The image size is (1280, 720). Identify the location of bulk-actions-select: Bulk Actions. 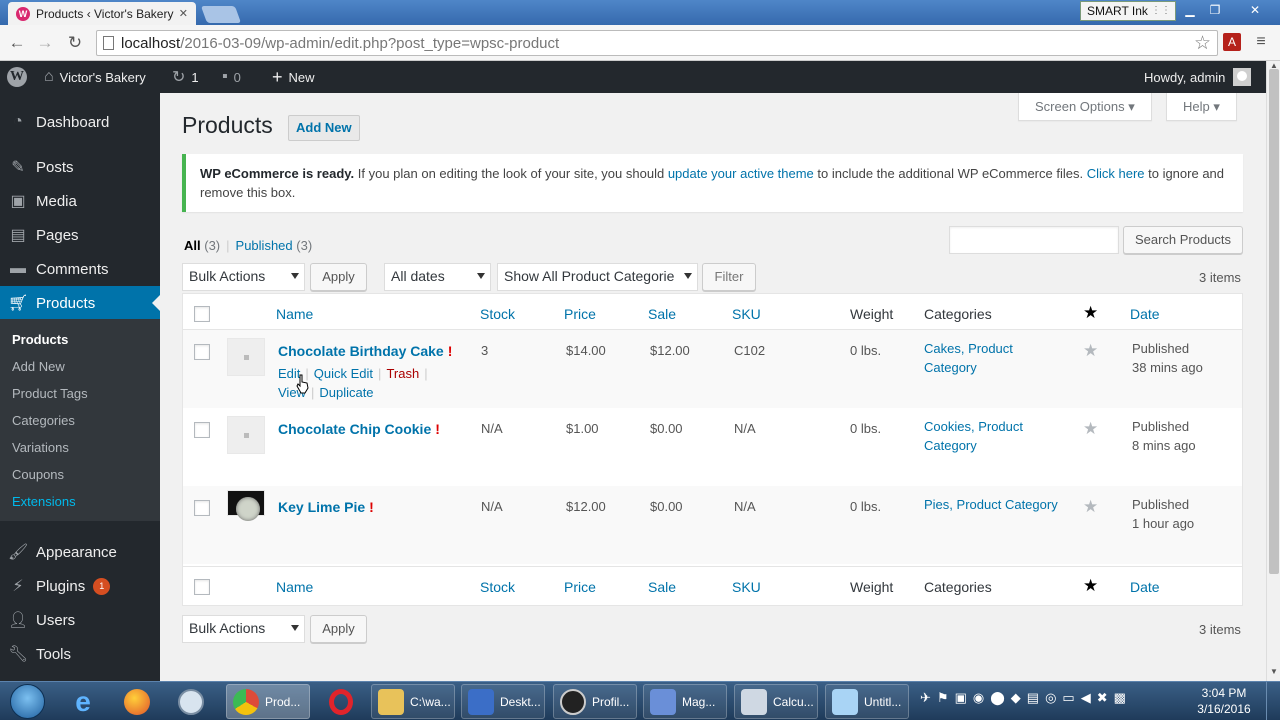
(243, 277).